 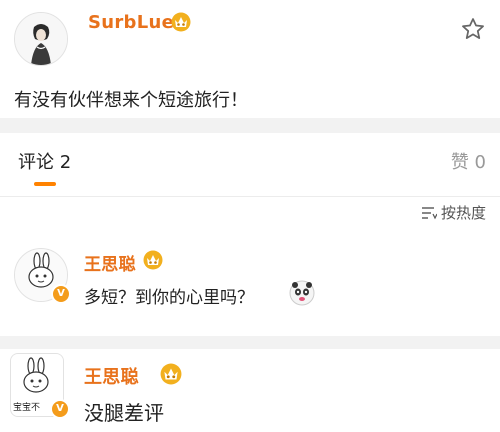 I want to click on star-outline-icon, so click(x=473, y=29).